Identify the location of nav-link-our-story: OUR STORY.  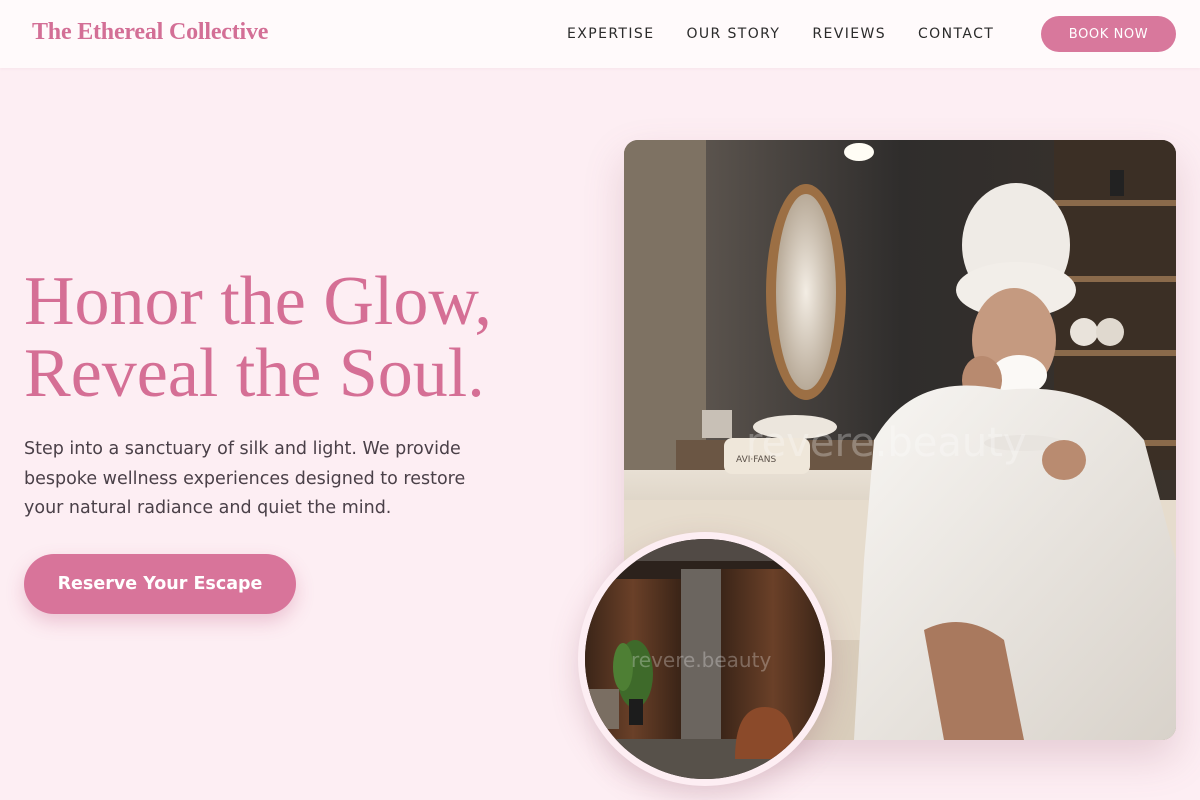
(733, 34).